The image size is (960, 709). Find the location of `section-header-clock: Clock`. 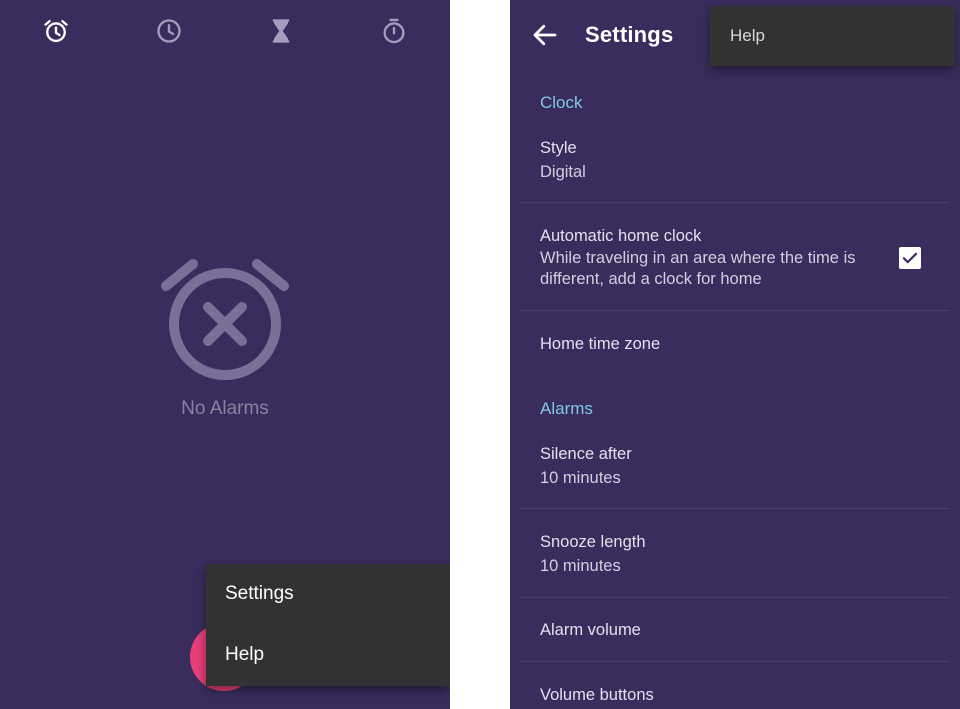

section-header-clock: Clock is located at coordinates (561, 102).